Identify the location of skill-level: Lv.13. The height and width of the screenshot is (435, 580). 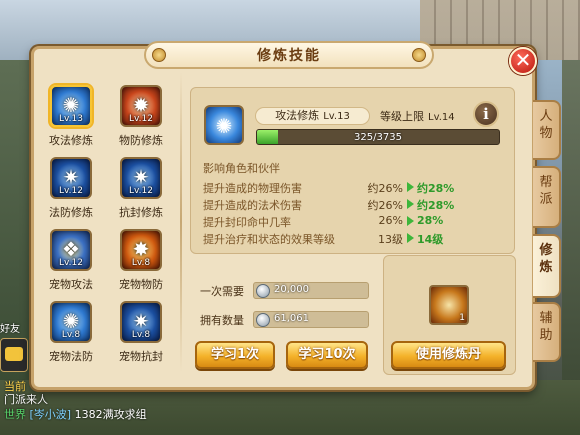
(71, 119).